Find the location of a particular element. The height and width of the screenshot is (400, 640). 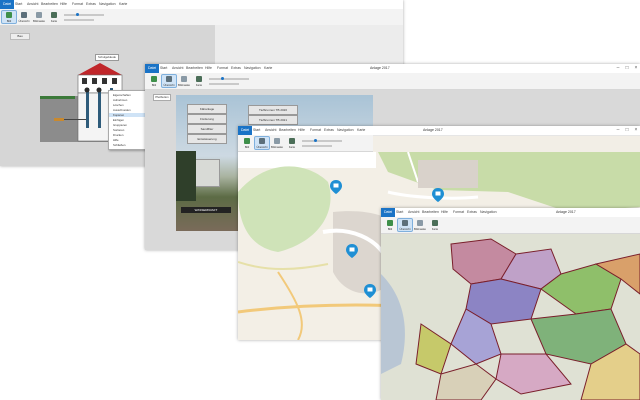

menu-item: Drucken is located at coordinates (118, 135).